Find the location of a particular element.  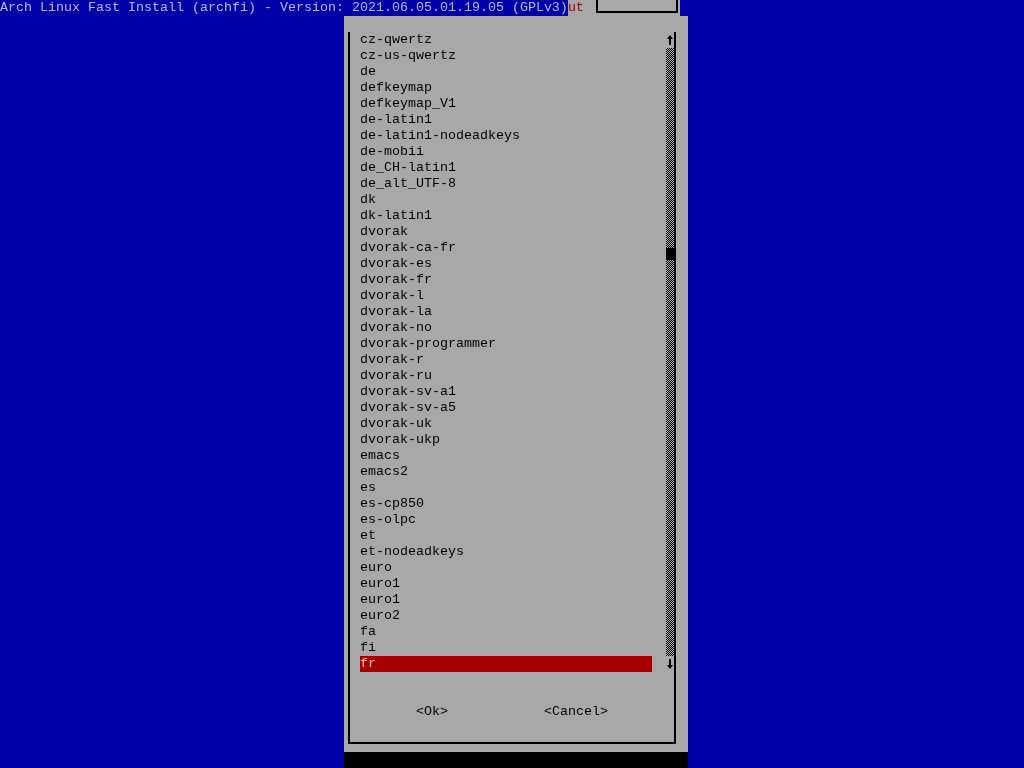

window-title: Arch Linux Fast Install (archfi) - Version: 2021.06.05.01.19.05 (GPLv3) is located at coordinates (284, 8).